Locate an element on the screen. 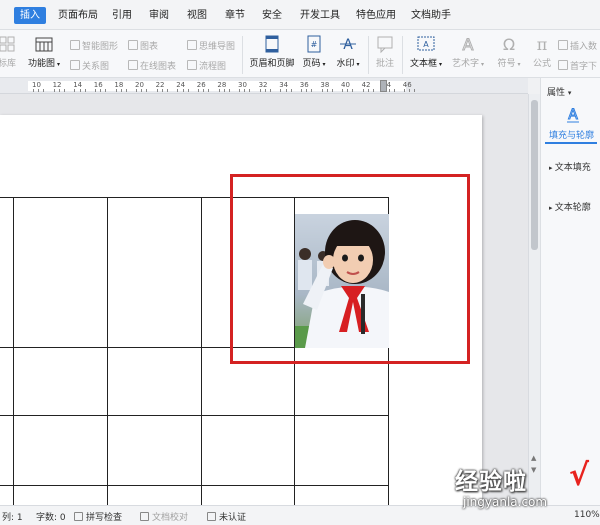 This screenshot has width=600, height=525. insert-number-button: 插入数 is located at coordinates (577, 45).